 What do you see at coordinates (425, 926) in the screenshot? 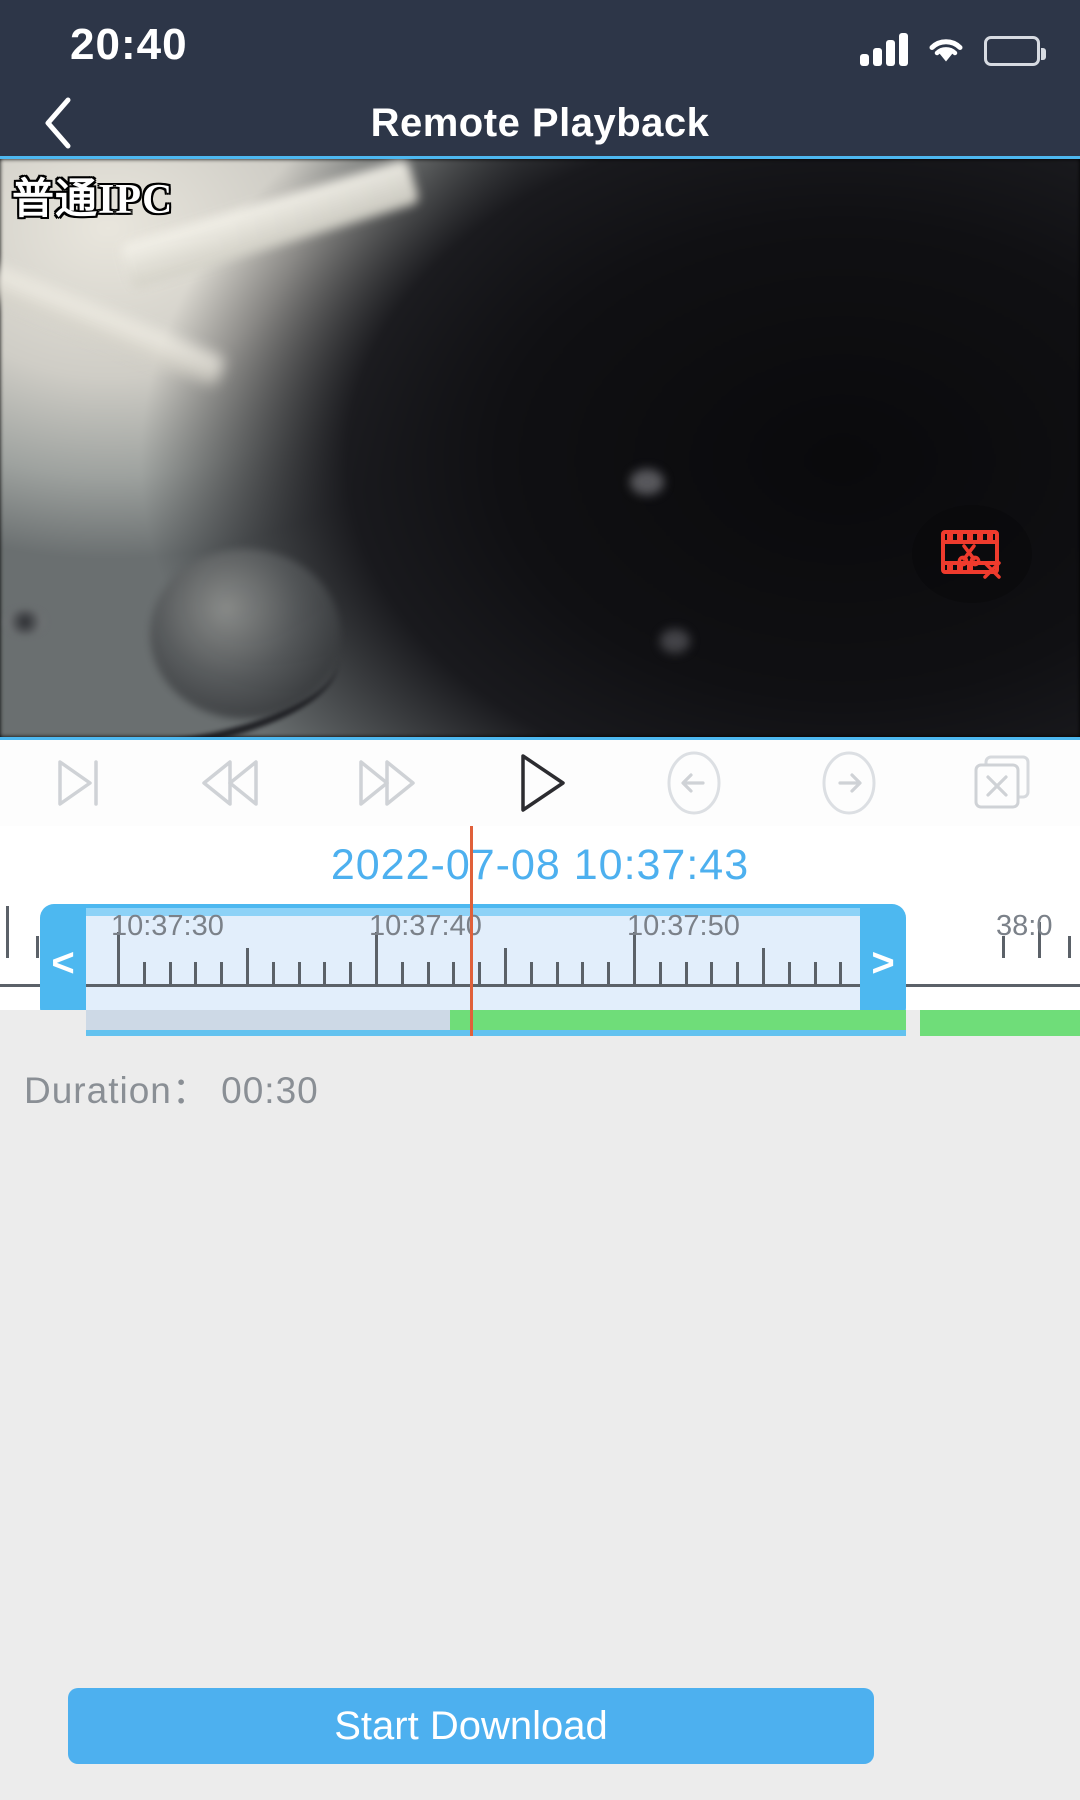
I see `timeline-label: 10:37:40` at bounding box center [425, 926].